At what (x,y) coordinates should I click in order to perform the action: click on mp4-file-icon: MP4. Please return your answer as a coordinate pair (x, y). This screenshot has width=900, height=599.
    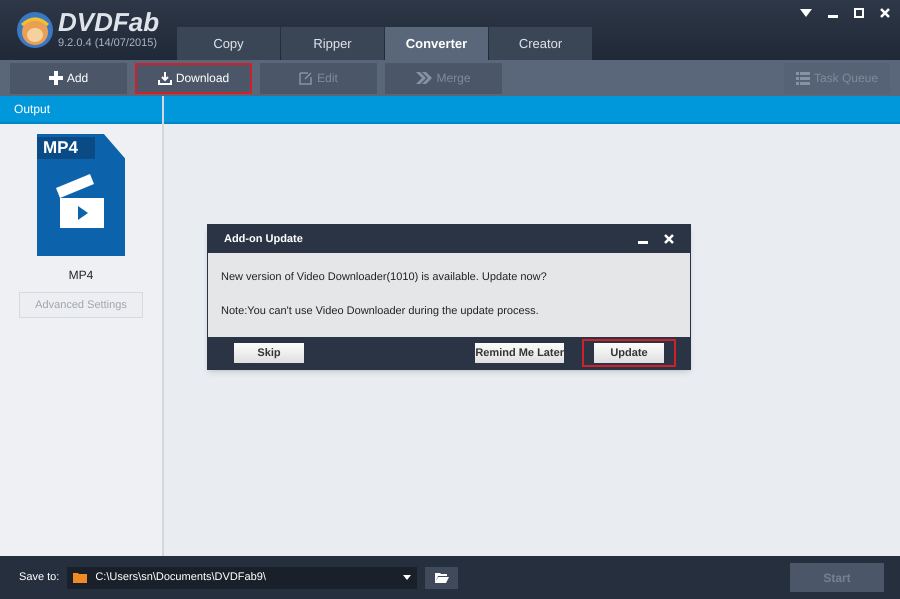
    Looking at the image, I should click on (81, 195).